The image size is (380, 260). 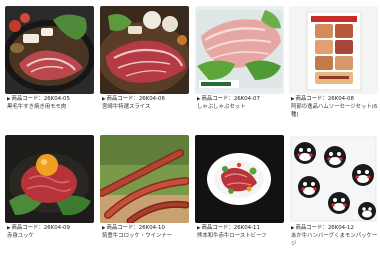 What do you see at coordinates (144, 179) in the screenshot?
I see `sausage-image` at bounding box center [144, 179].